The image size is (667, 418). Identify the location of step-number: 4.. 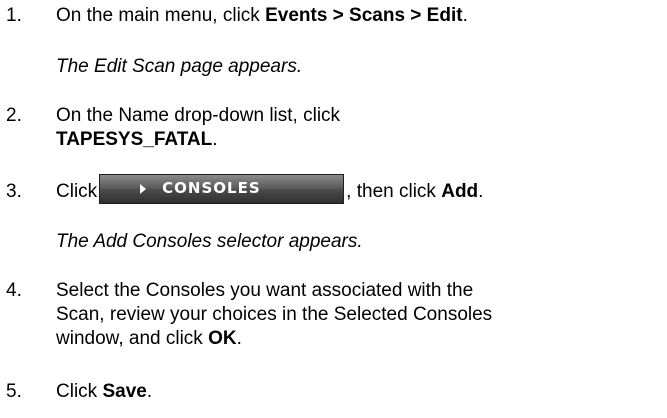
(14, 290).